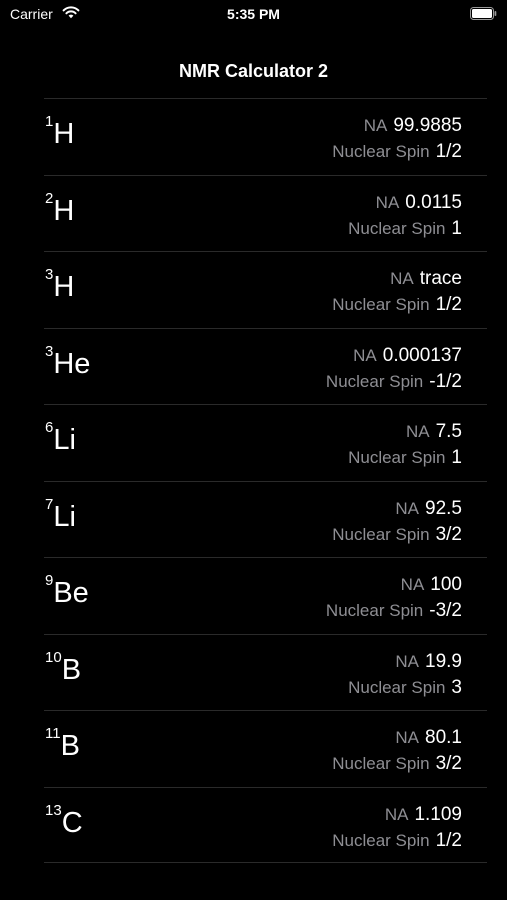 Image resolution: width=507 pixels, height=900 pixels. What do you see at coordinates (397, 126) in the screenshot?
I see `natural-abundance: NA 99.9885` at bounding box center [397, 126].